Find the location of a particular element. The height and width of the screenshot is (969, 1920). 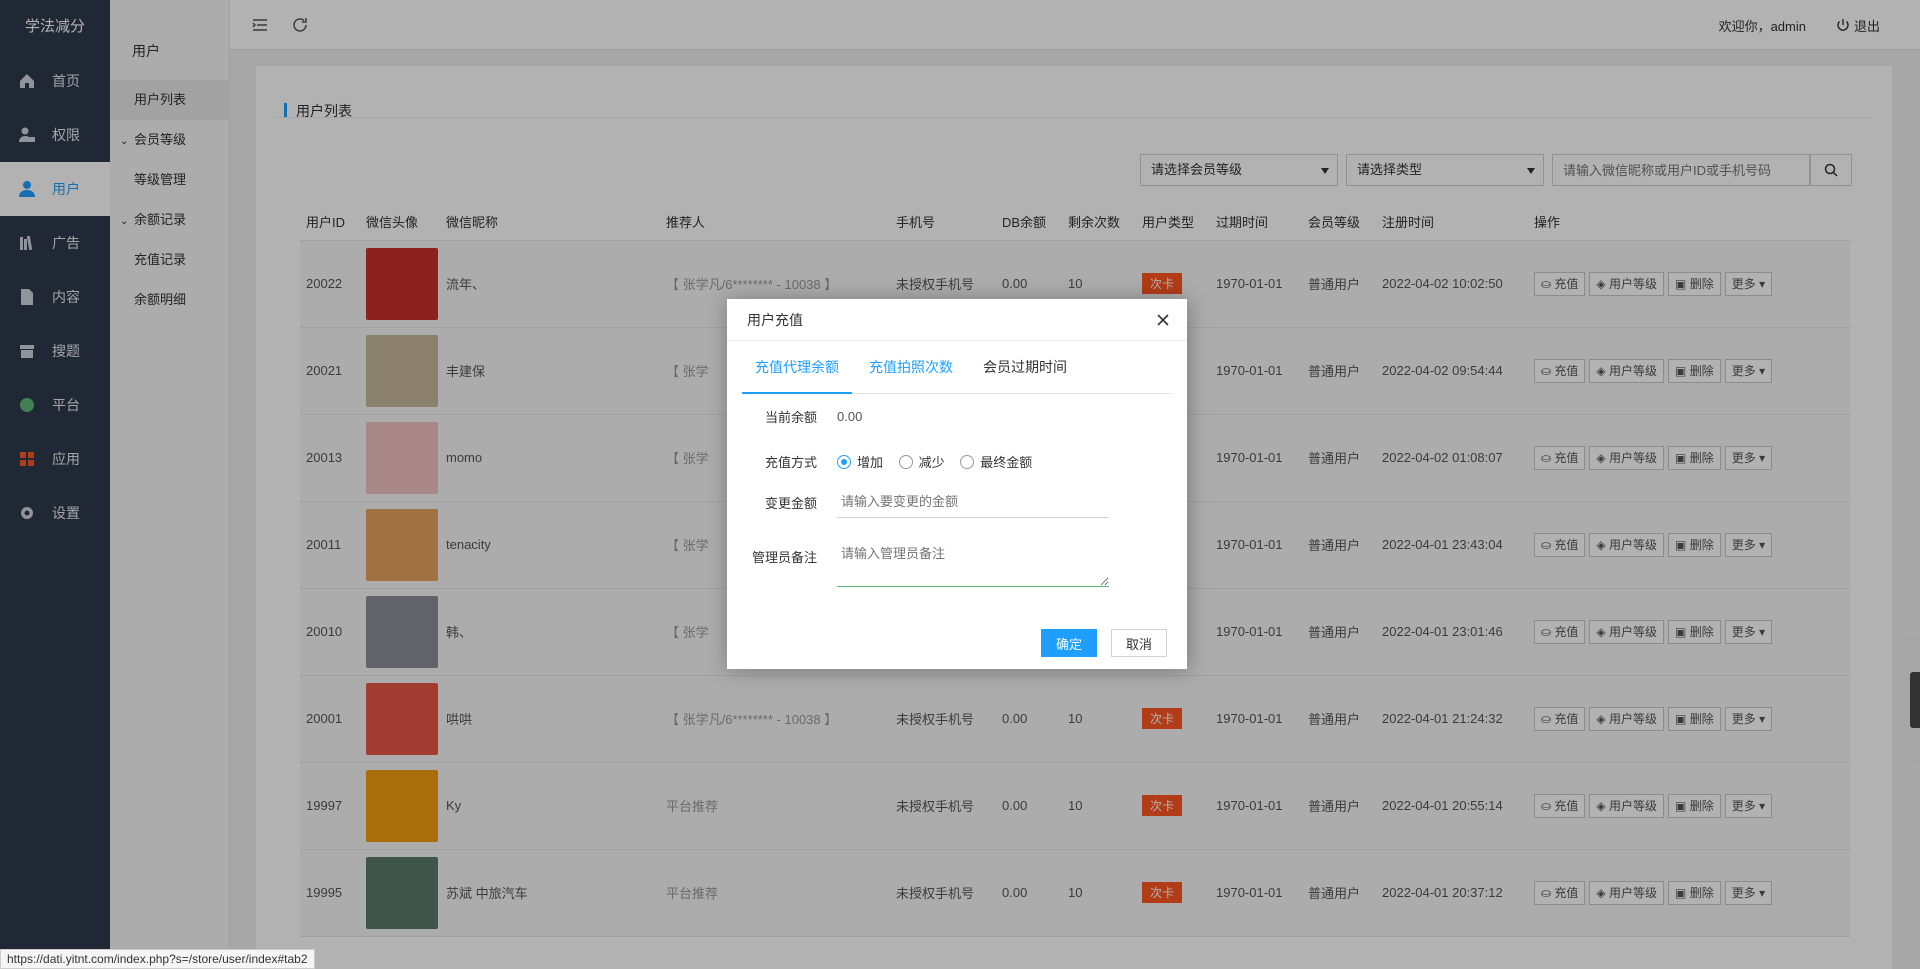

method-row: 充值方式 增加 减少 最终金额 is located at coordinates (885, 462).